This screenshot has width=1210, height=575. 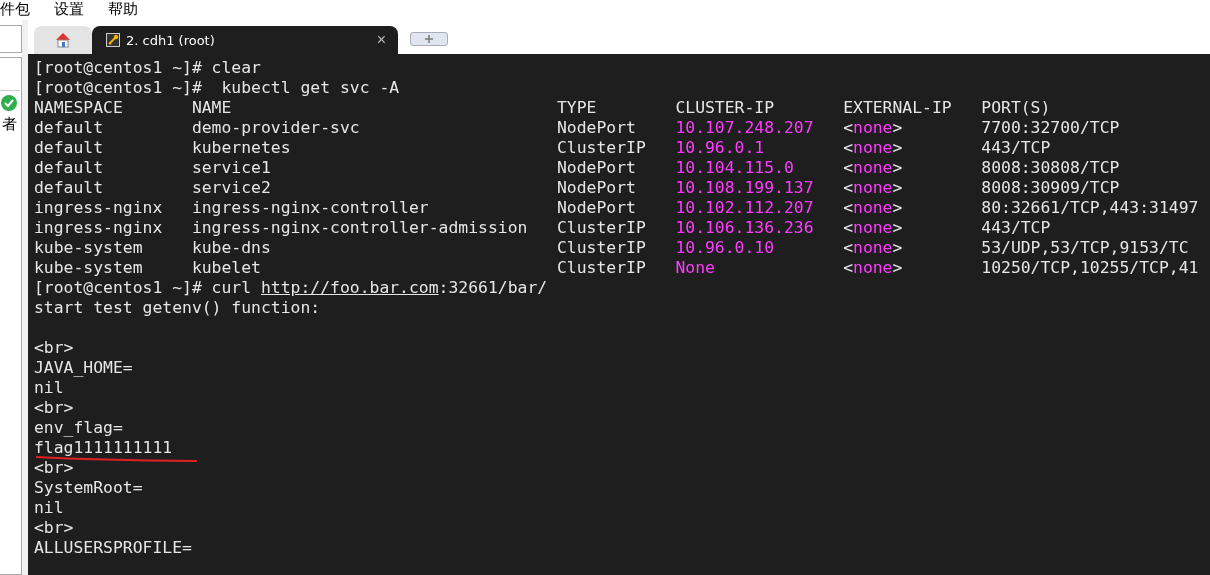 What do you see at coordinates (103, 448) in the screenshot?
I see `terminal-line: flag1111111111` at bounding box center [103, 448].